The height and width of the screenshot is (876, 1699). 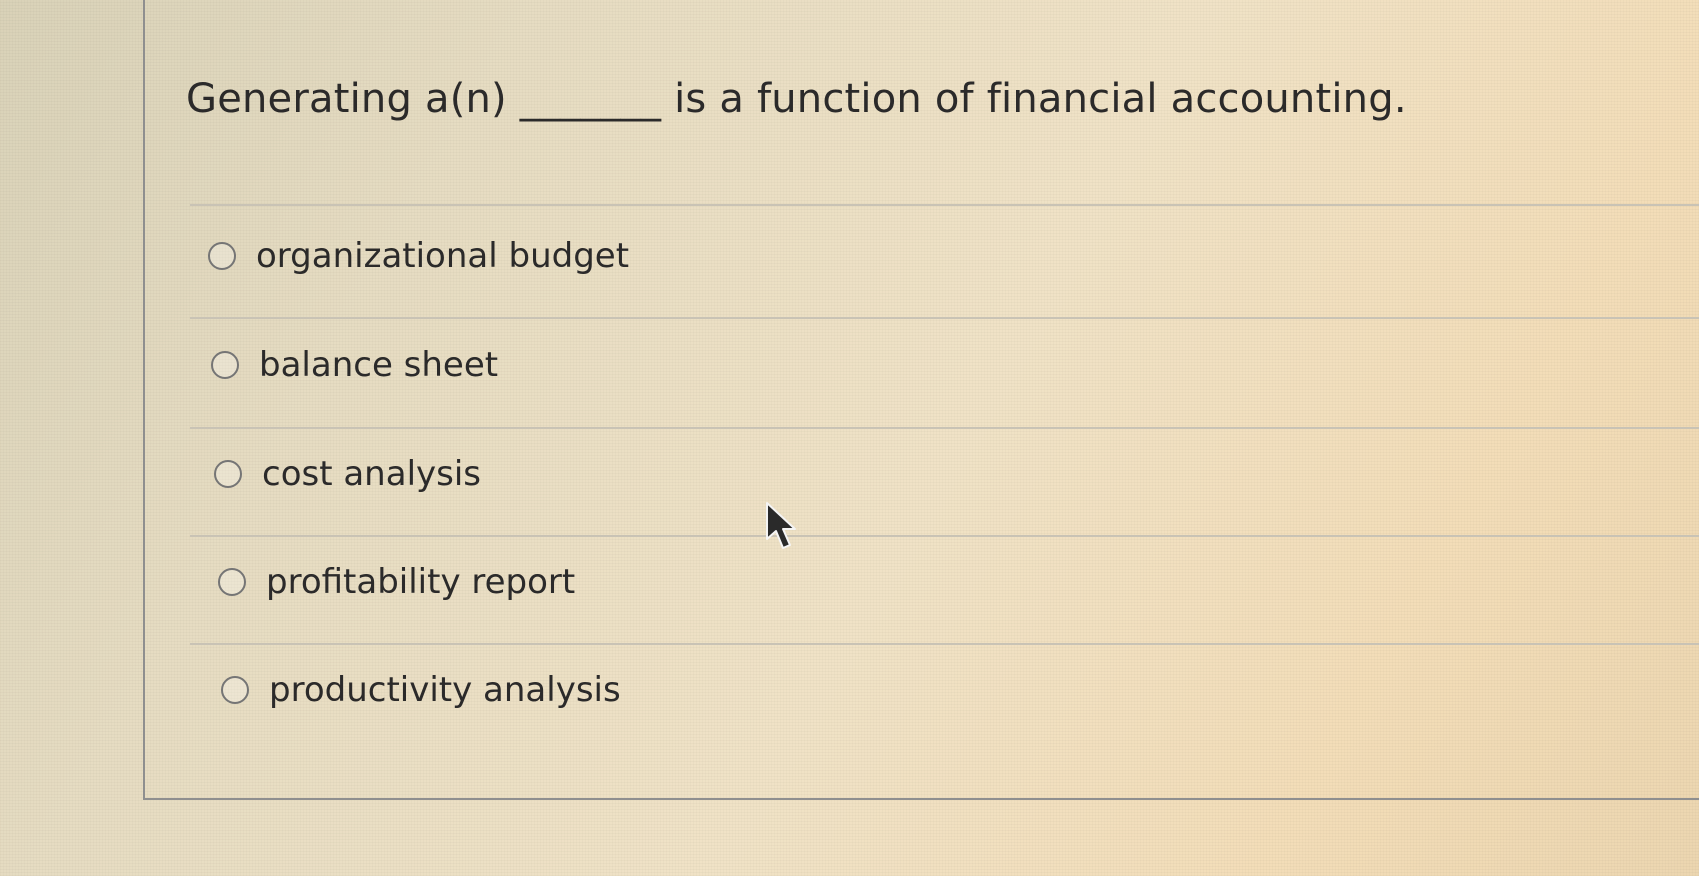 I want to click on answer-option-cost-analysis: cost analysis, so click(x=347, y=474).